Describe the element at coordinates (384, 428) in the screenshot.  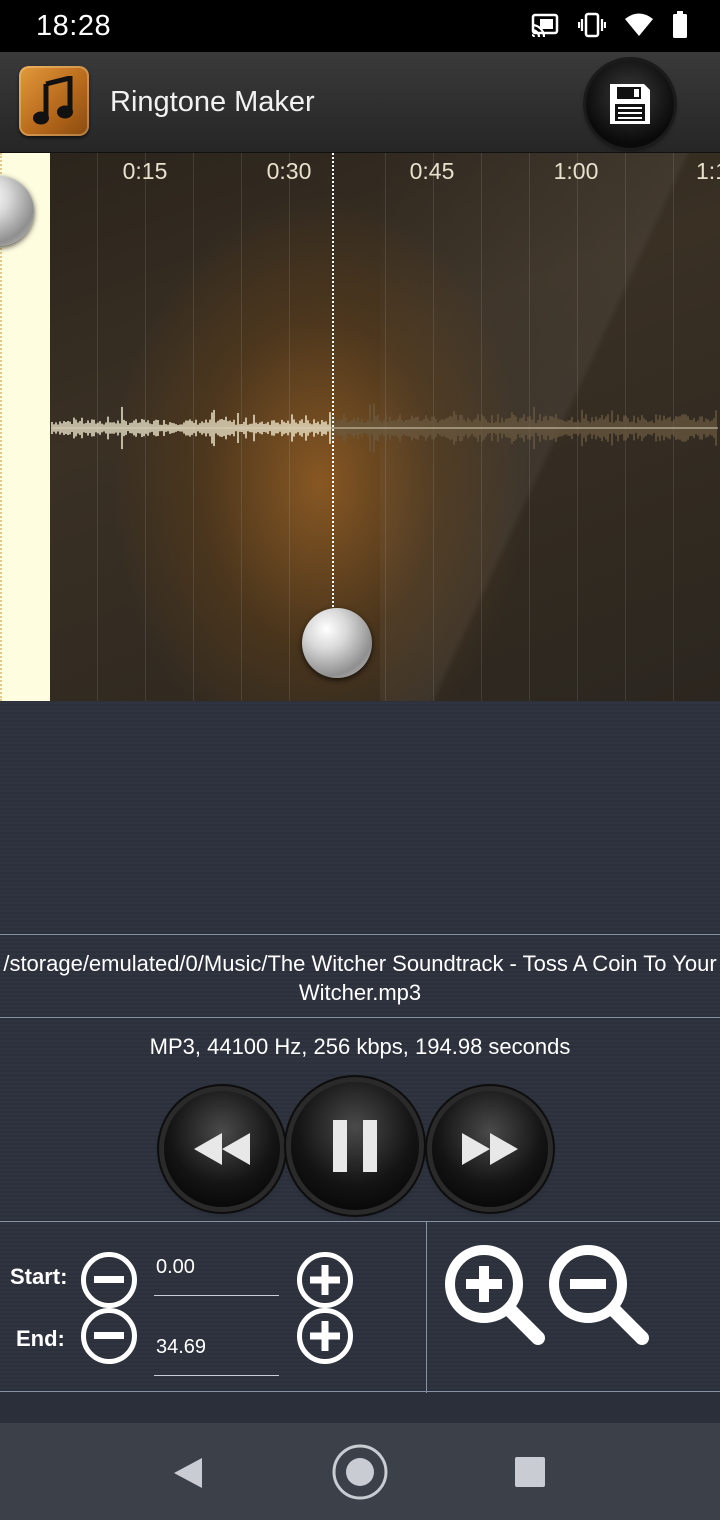
I see `waveform-trace` at that location.